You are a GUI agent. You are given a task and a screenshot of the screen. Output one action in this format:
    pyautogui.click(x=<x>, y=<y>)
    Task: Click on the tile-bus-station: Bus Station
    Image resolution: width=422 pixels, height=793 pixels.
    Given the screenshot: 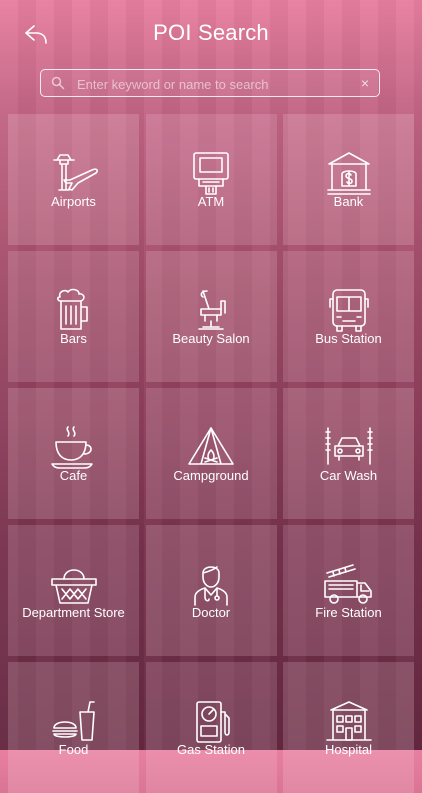 What is the action you would take?
    pyautogui.click(x=348, y=316)
    